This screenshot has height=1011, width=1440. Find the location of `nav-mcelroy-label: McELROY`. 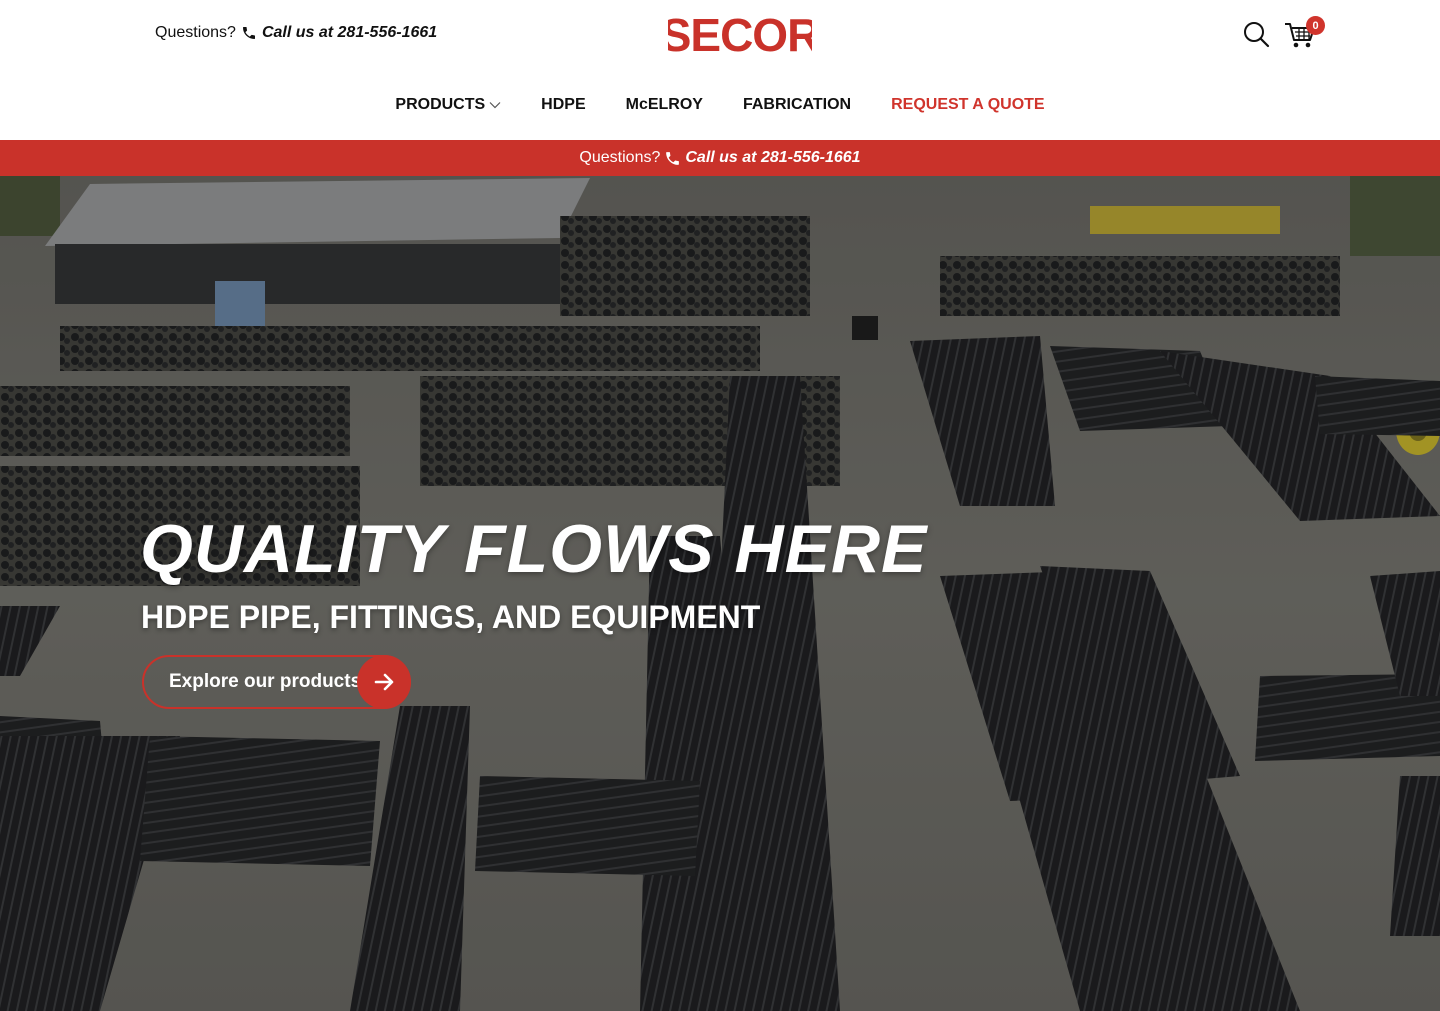

nav-mcelroy-label: McELROY is located at coordinates (664, 104).